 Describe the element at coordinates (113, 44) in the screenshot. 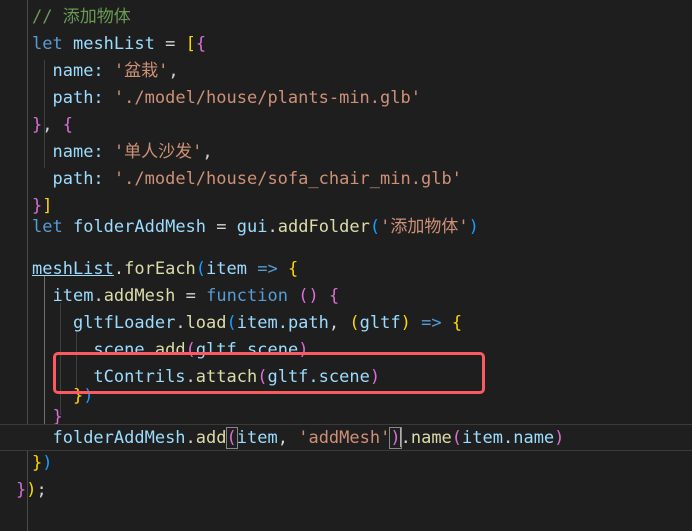

I see `identifier-meshlist: meshList` at that location.